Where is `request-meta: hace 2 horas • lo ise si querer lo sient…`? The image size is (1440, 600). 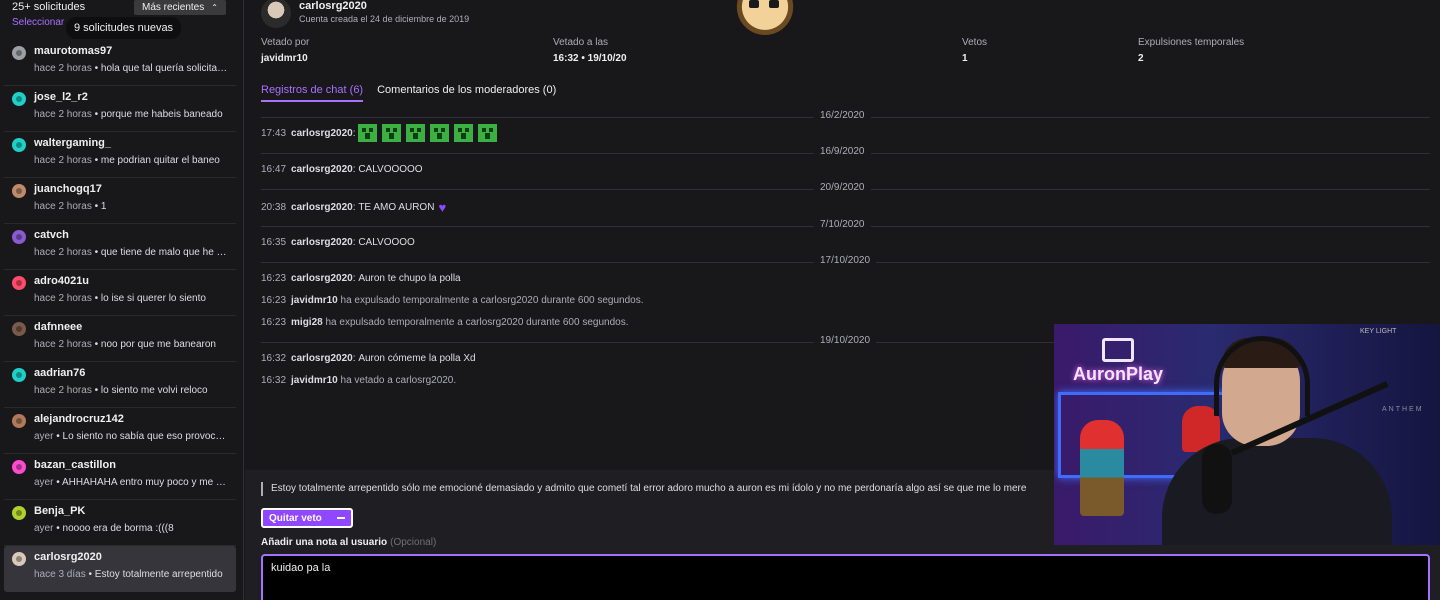 request-meta: hace 2 horas • lo ise si querer lo sient… is located at coordinates (132, 298).